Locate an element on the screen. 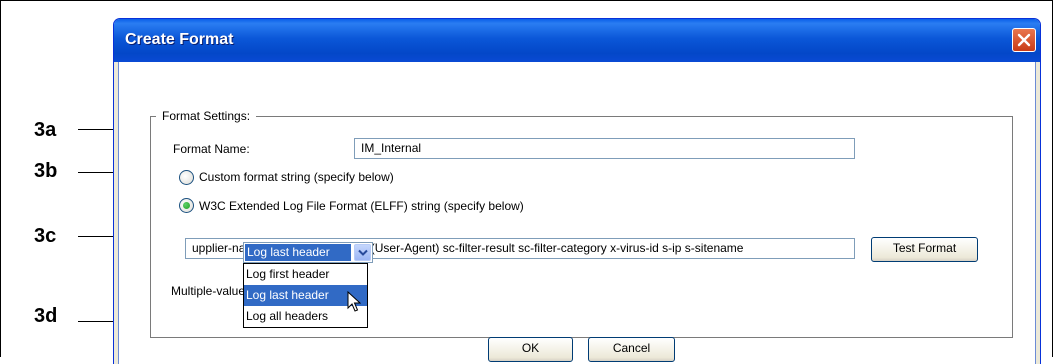  callout-3c: 3c is located at coordinates (45, 236).